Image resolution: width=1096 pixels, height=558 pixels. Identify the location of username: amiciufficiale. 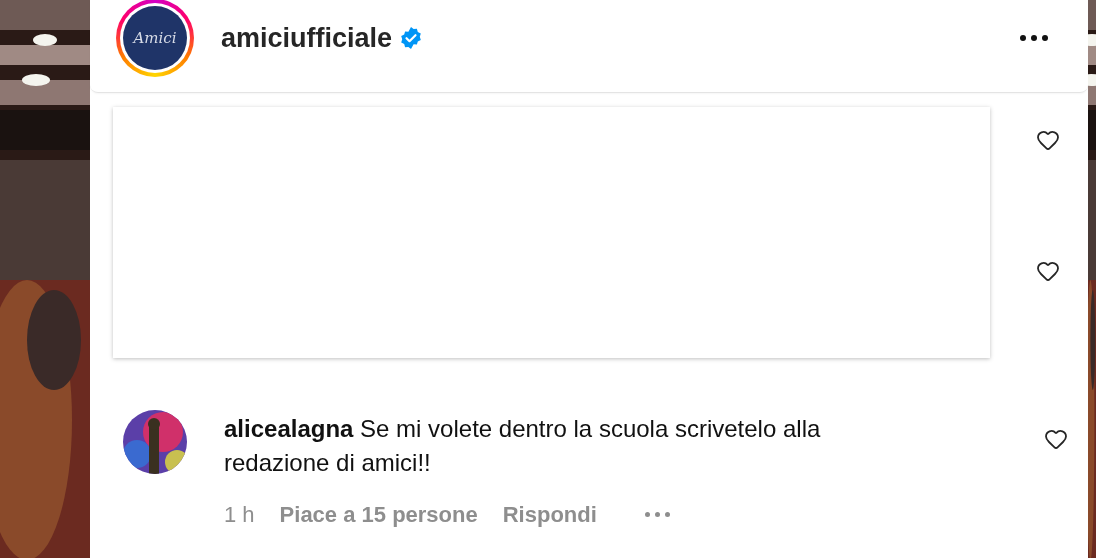
(307, 38).